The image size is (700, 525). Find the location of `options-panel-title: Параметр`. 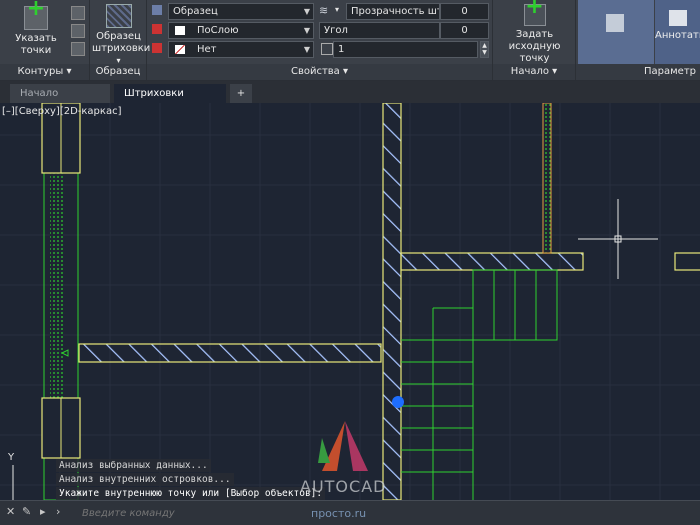

options-panel-title: Параметр is located at coordinates (638, 72).